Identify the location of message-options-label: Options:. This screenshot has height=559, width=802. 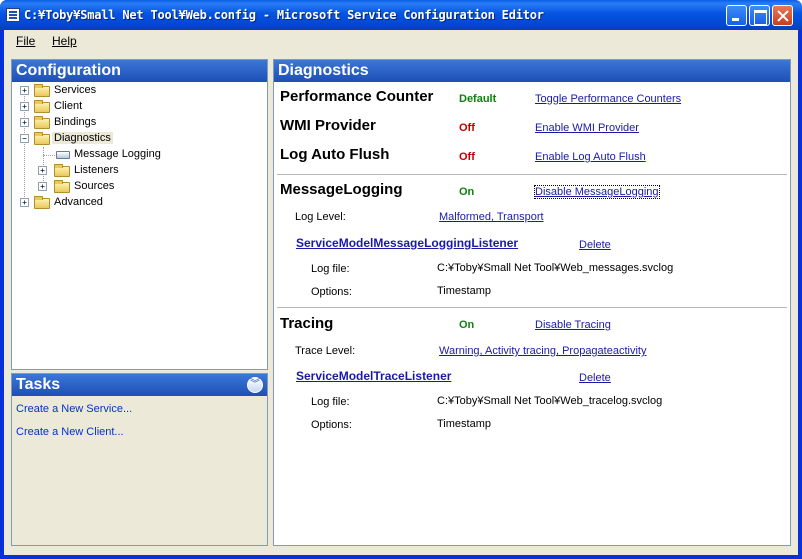
(331, 292).